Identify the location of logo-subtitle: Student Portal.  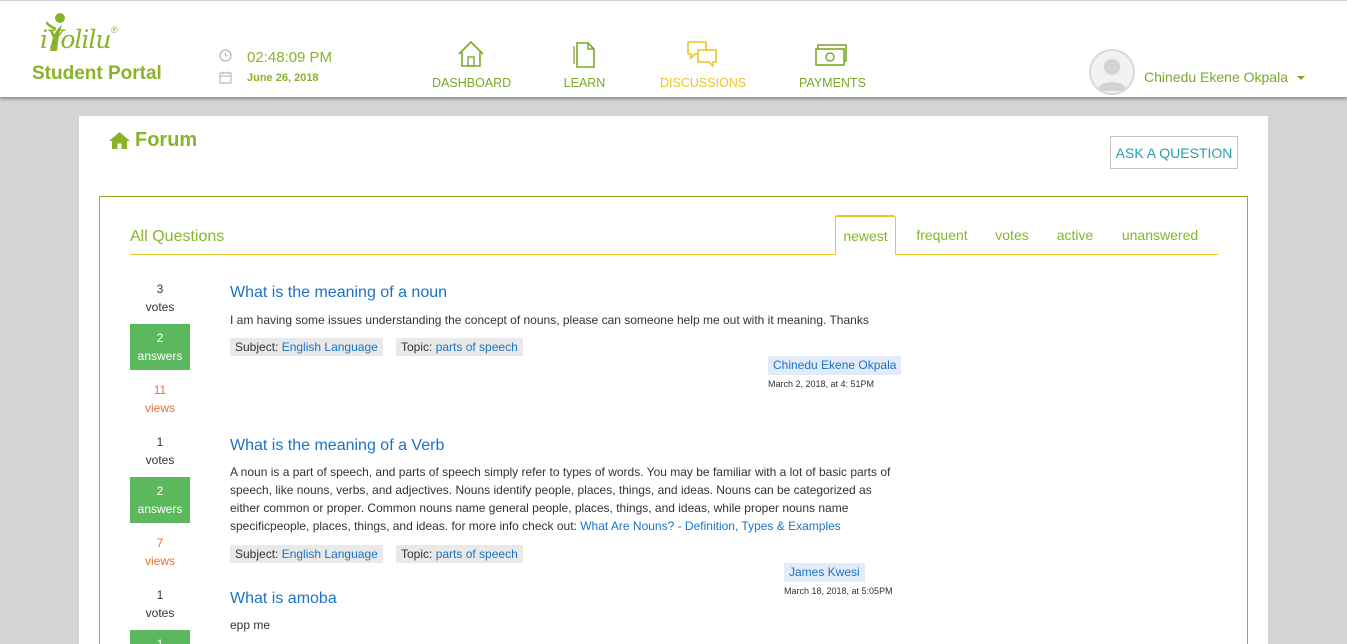
(97, 73).